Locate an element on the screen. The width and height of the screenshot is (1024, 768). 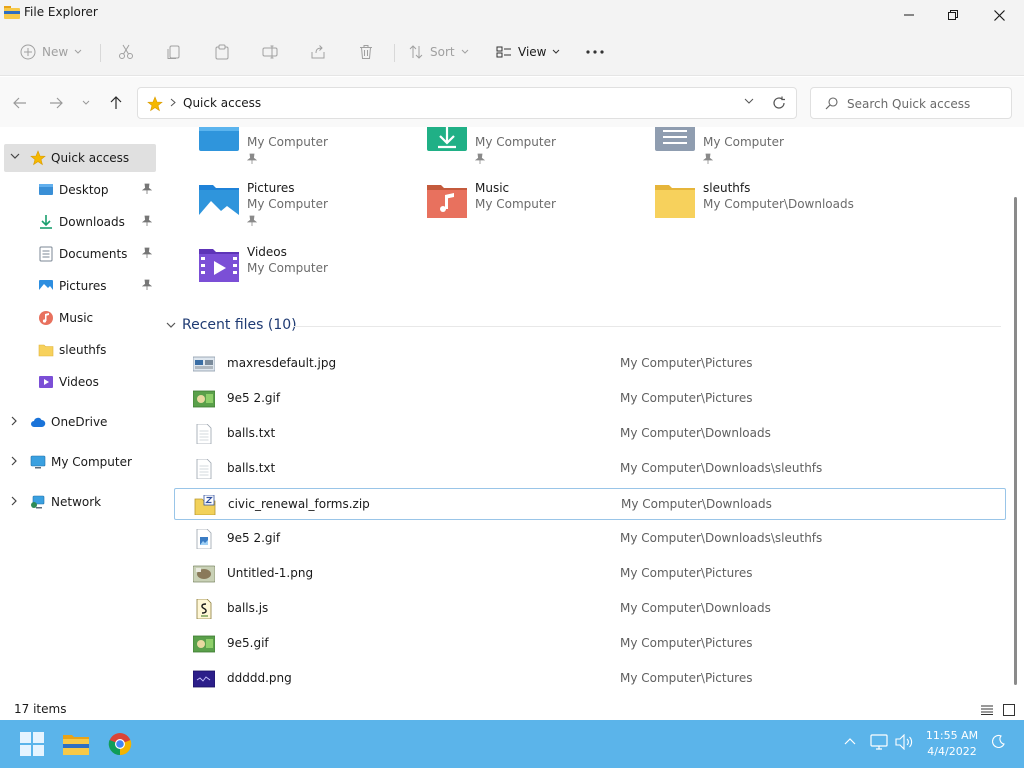
ellipsis-icon is located at coordinates (595, 52).